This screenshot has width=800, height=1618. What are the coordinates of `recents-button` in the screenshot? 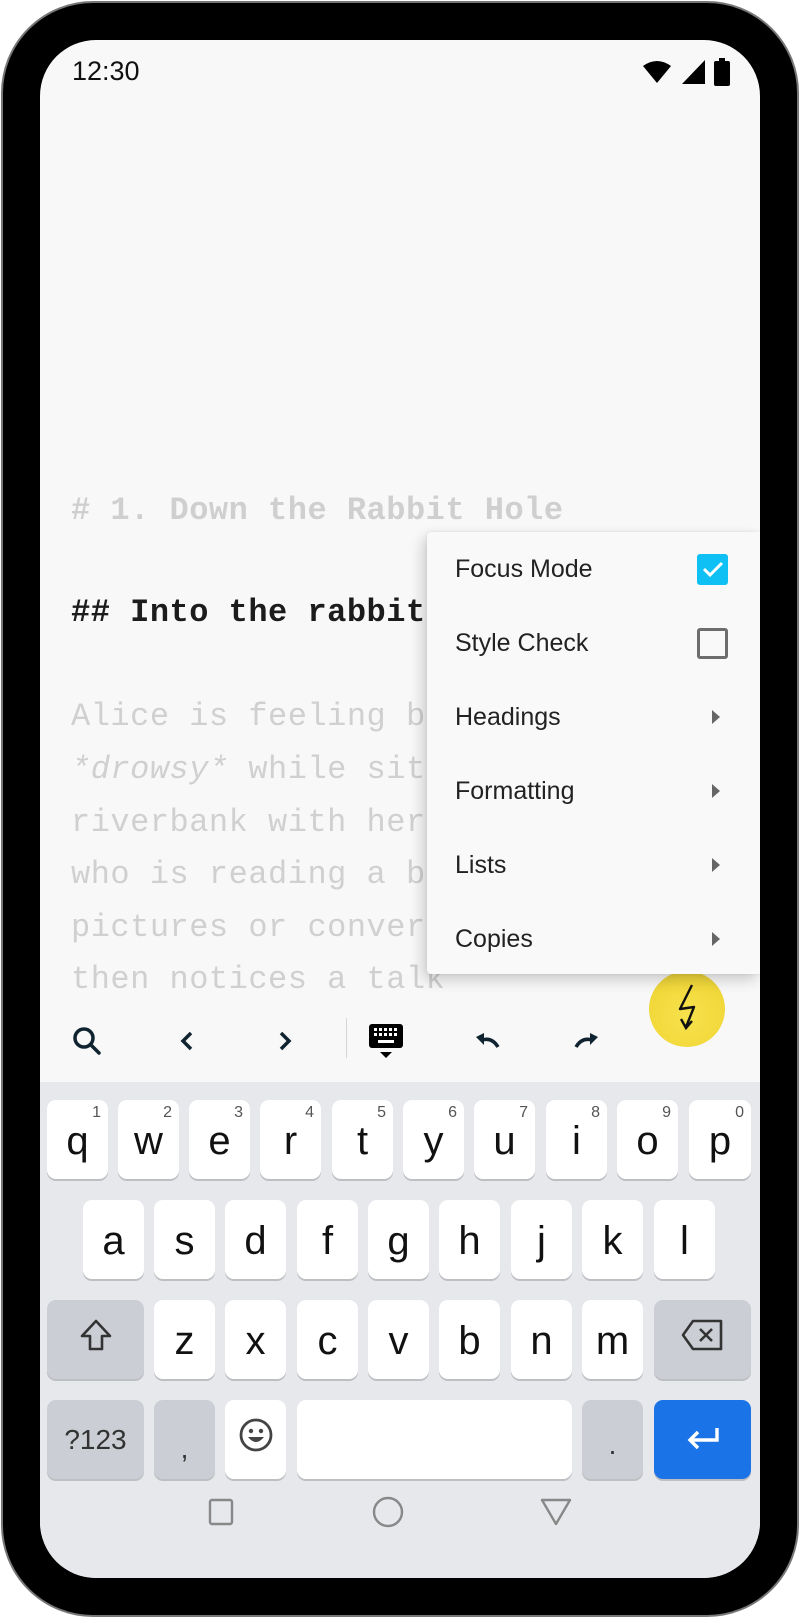 It's located at (221, 1514).